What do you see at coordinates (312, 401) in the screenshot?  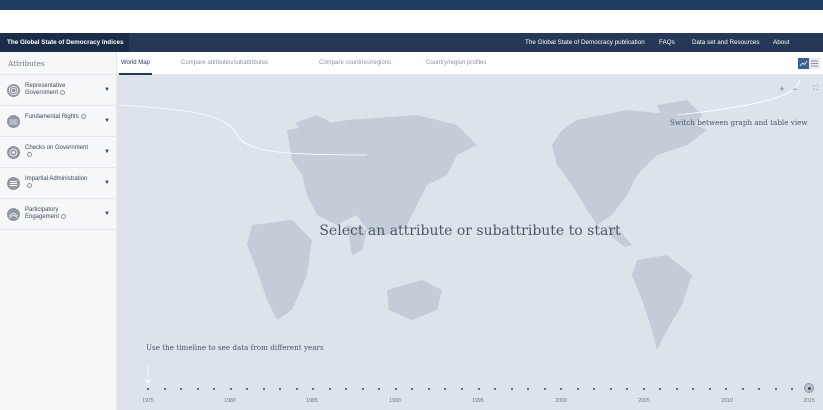 I see `timeline-year: 1985` at bounding box center [312, 401].